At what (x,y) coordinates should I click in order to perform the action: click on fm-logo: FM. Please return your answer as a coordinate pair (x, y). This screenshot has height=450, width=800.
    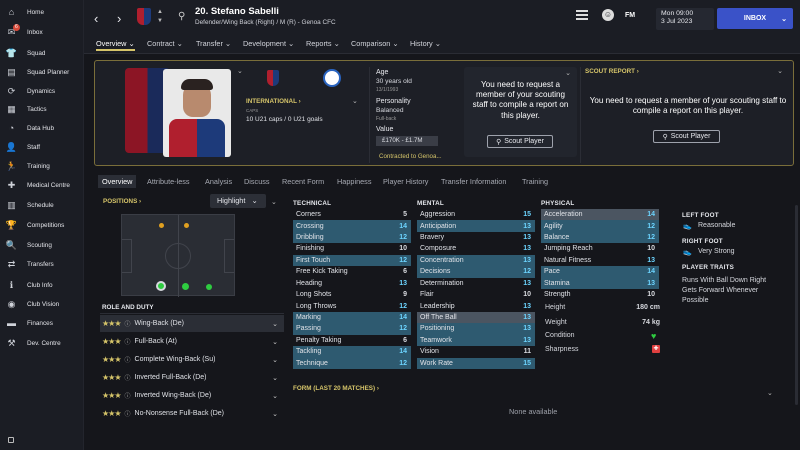
    Looking at the image, I should click on (630, 15).